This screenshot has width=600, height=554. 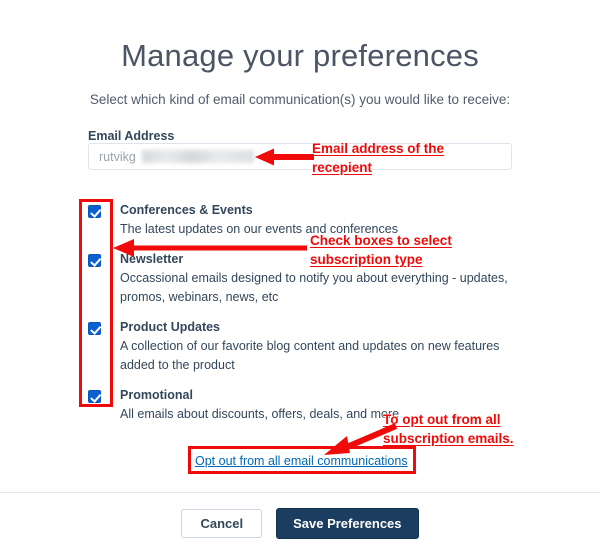 What do you see at coordinates (94, 260) in the screenshot?
I see `checkbox-newsletter` at bounding box center [94, 260].